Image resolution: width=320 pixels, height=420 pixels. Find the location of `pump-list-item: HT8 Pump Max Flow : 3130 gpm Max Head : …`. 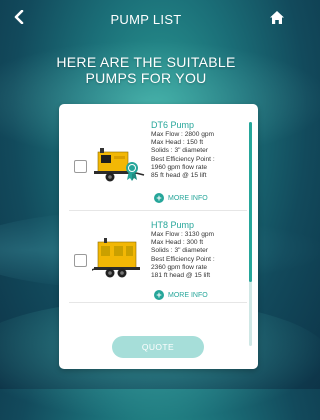

pump-list-item: HT8 Pump Max Flow : 3130 gpm Max Head : … is located at coordinates (154, 264).